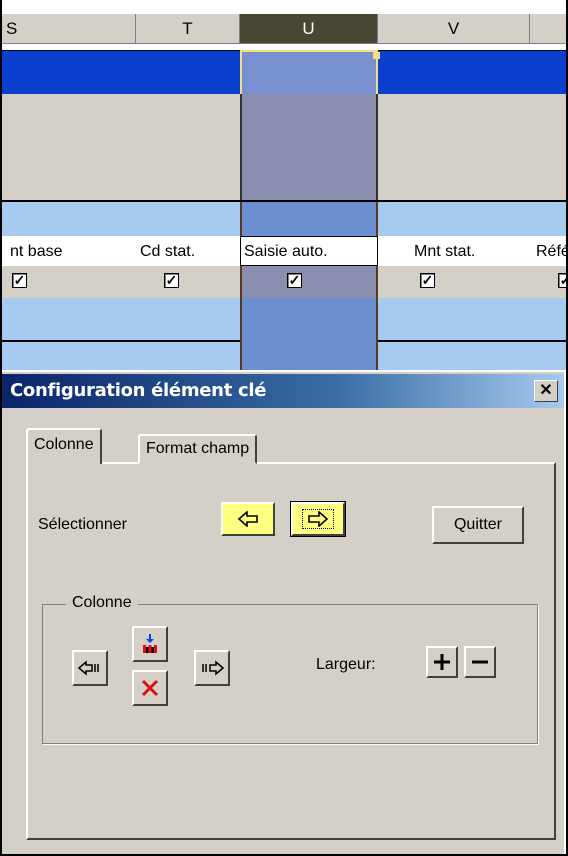 The height and width of the screenshot is (856, 568). I want to click on select-previous-button, so click(248, 519).